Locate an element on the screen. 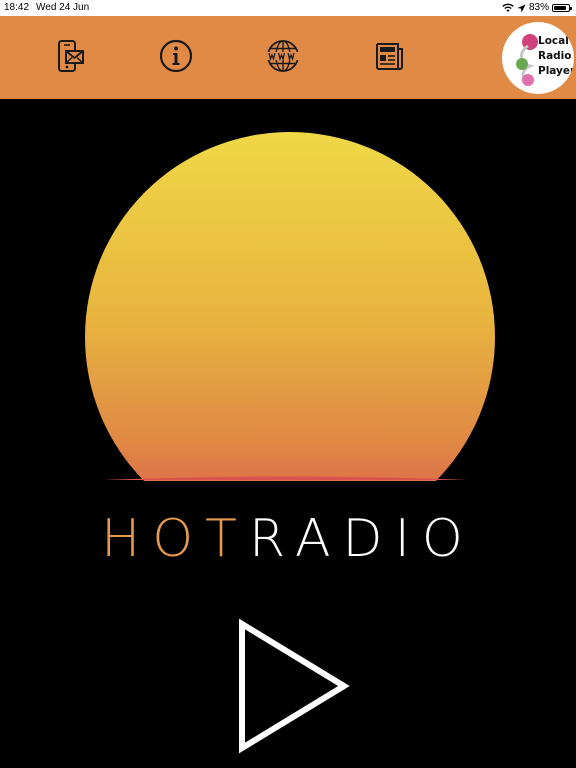 The height and width of the screenshot is (768, 576). local-radio-player-logo: Local Radio Player is located at coordinates (538, 58).